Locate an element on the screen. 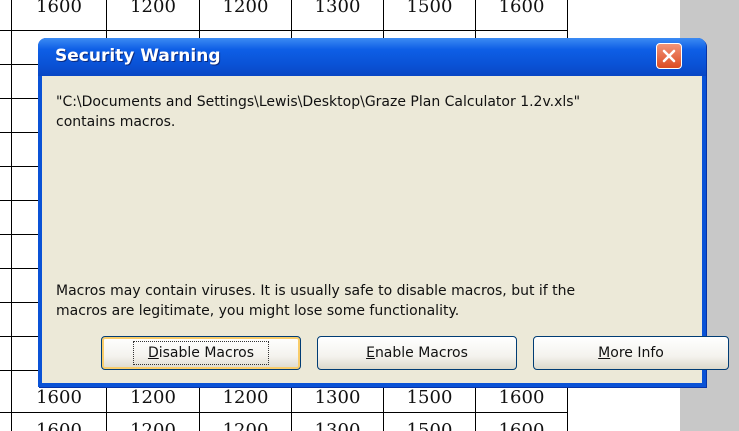 This screenshot has width=739, height=431. button-label: nable Macros is located at coordinates (421, 353).